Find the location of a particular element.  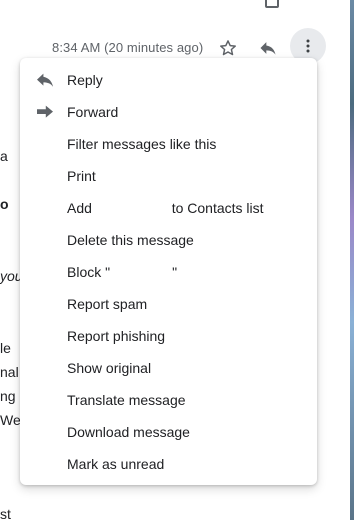

menu-item-label: Mark as unread is located at coordinates (116, 464).